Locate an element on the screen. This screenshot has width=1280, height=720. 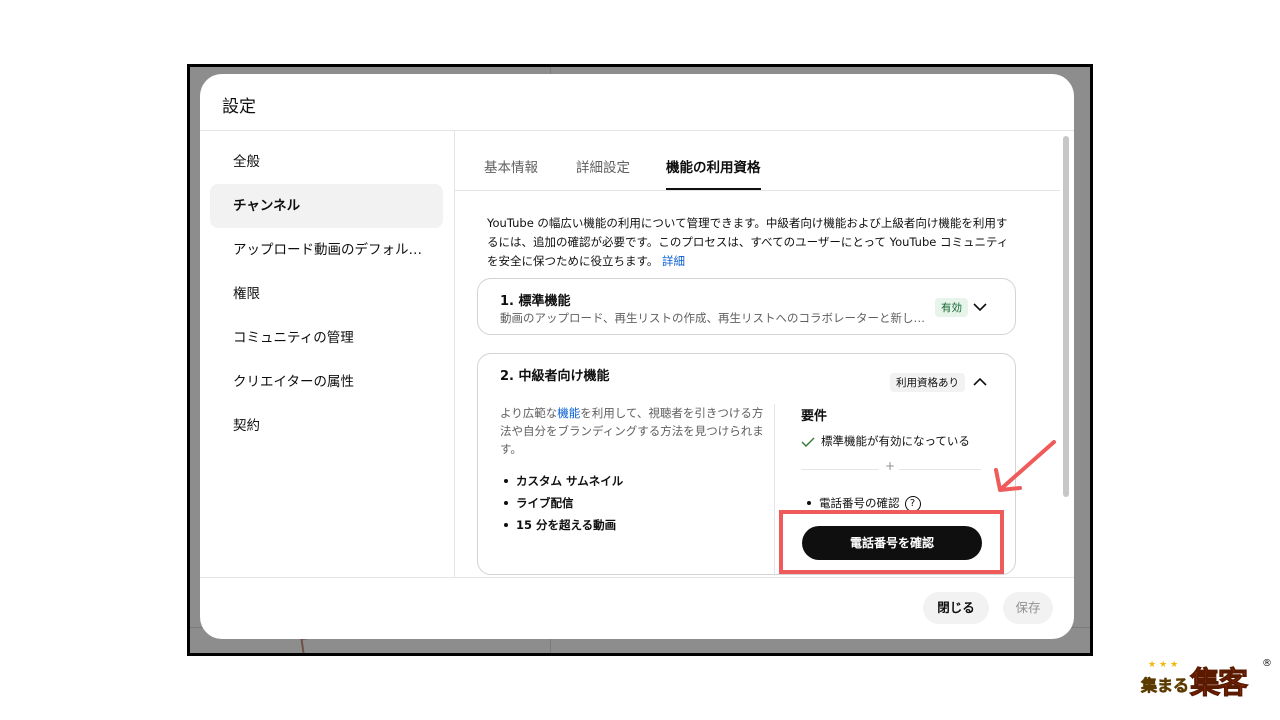
plus-icon: + is located at coordinates (890, 466).